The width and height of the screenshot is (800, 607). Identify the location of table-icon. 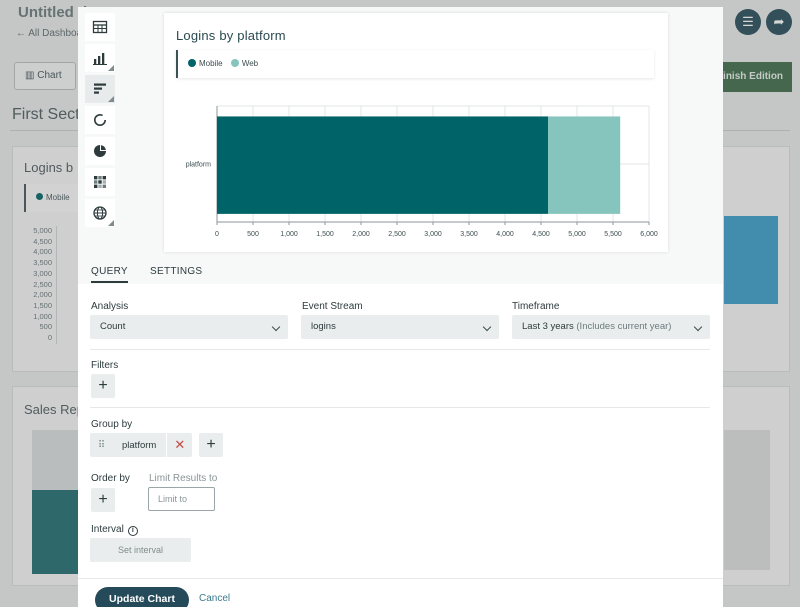
(100, 27).